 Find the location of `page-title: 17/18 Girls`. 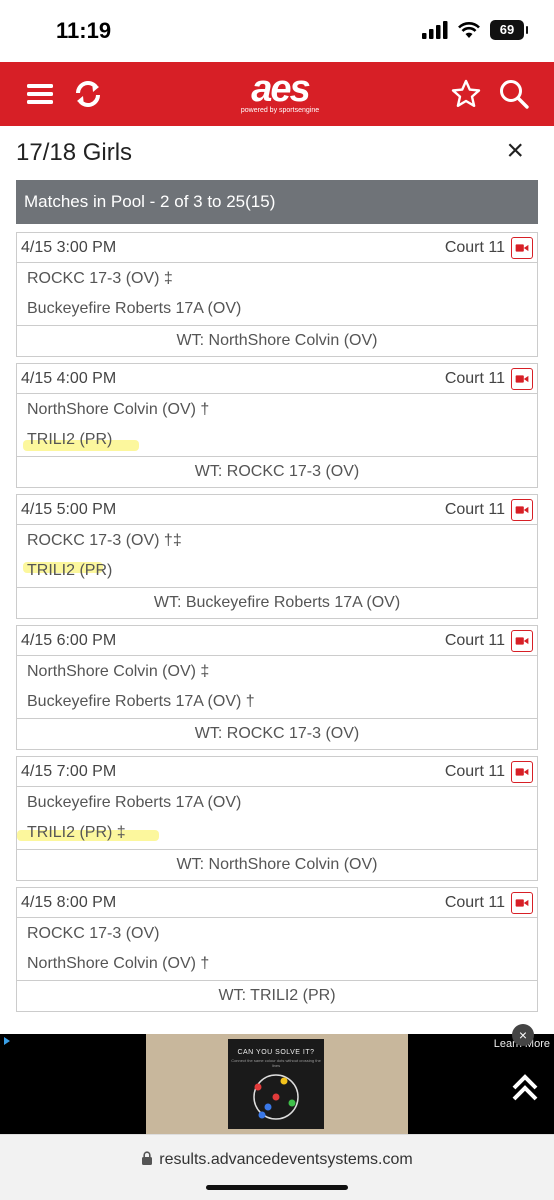

page-title: 17/18 Girls is located at coordinates (74, 152).